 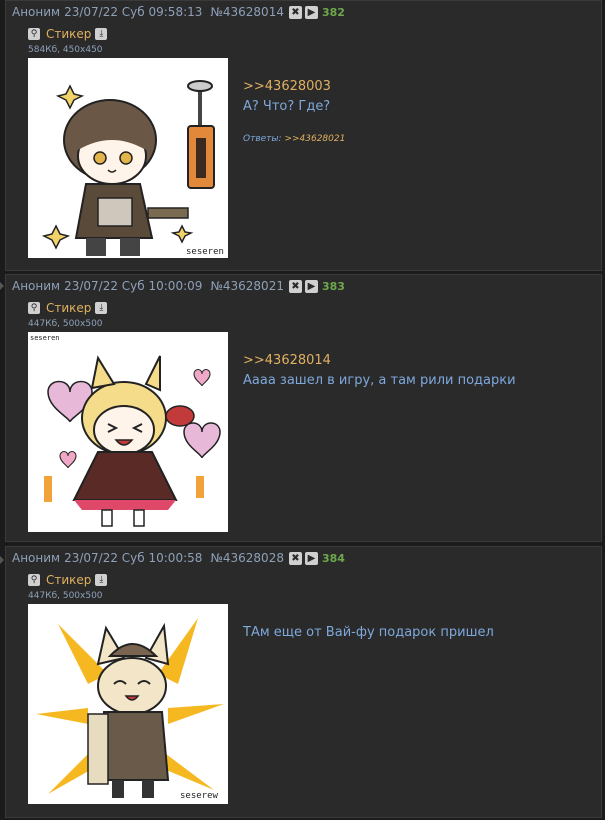 What do you see at coordinates (247, 12) in the screenshot?
I see `post-id-link: №43628014` at bounding box center [247, 12].